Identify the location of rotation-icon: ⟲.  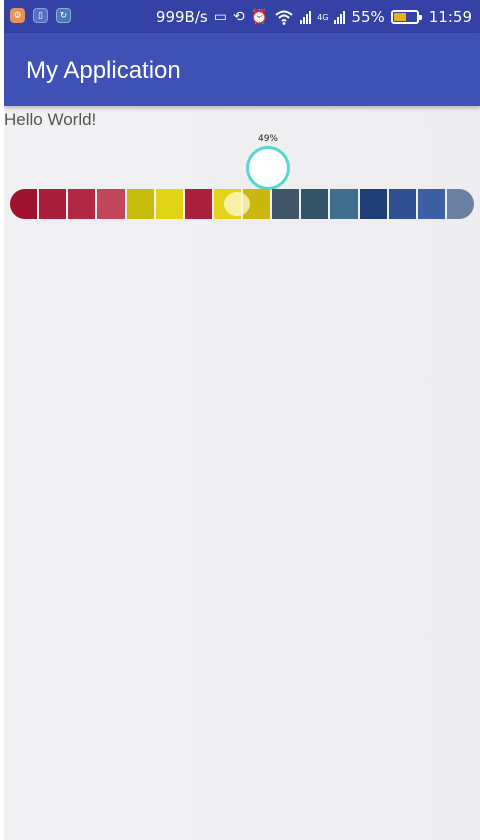
(238, 17).